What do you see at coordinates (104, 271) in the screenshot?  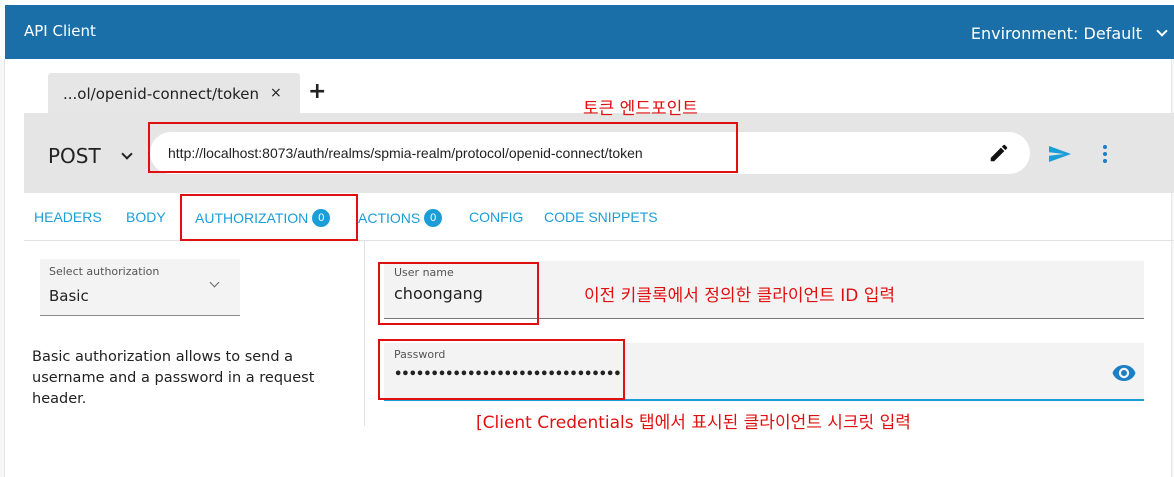 I see `authorization-select-label: Select authorization` at bounding box center [104, 271].